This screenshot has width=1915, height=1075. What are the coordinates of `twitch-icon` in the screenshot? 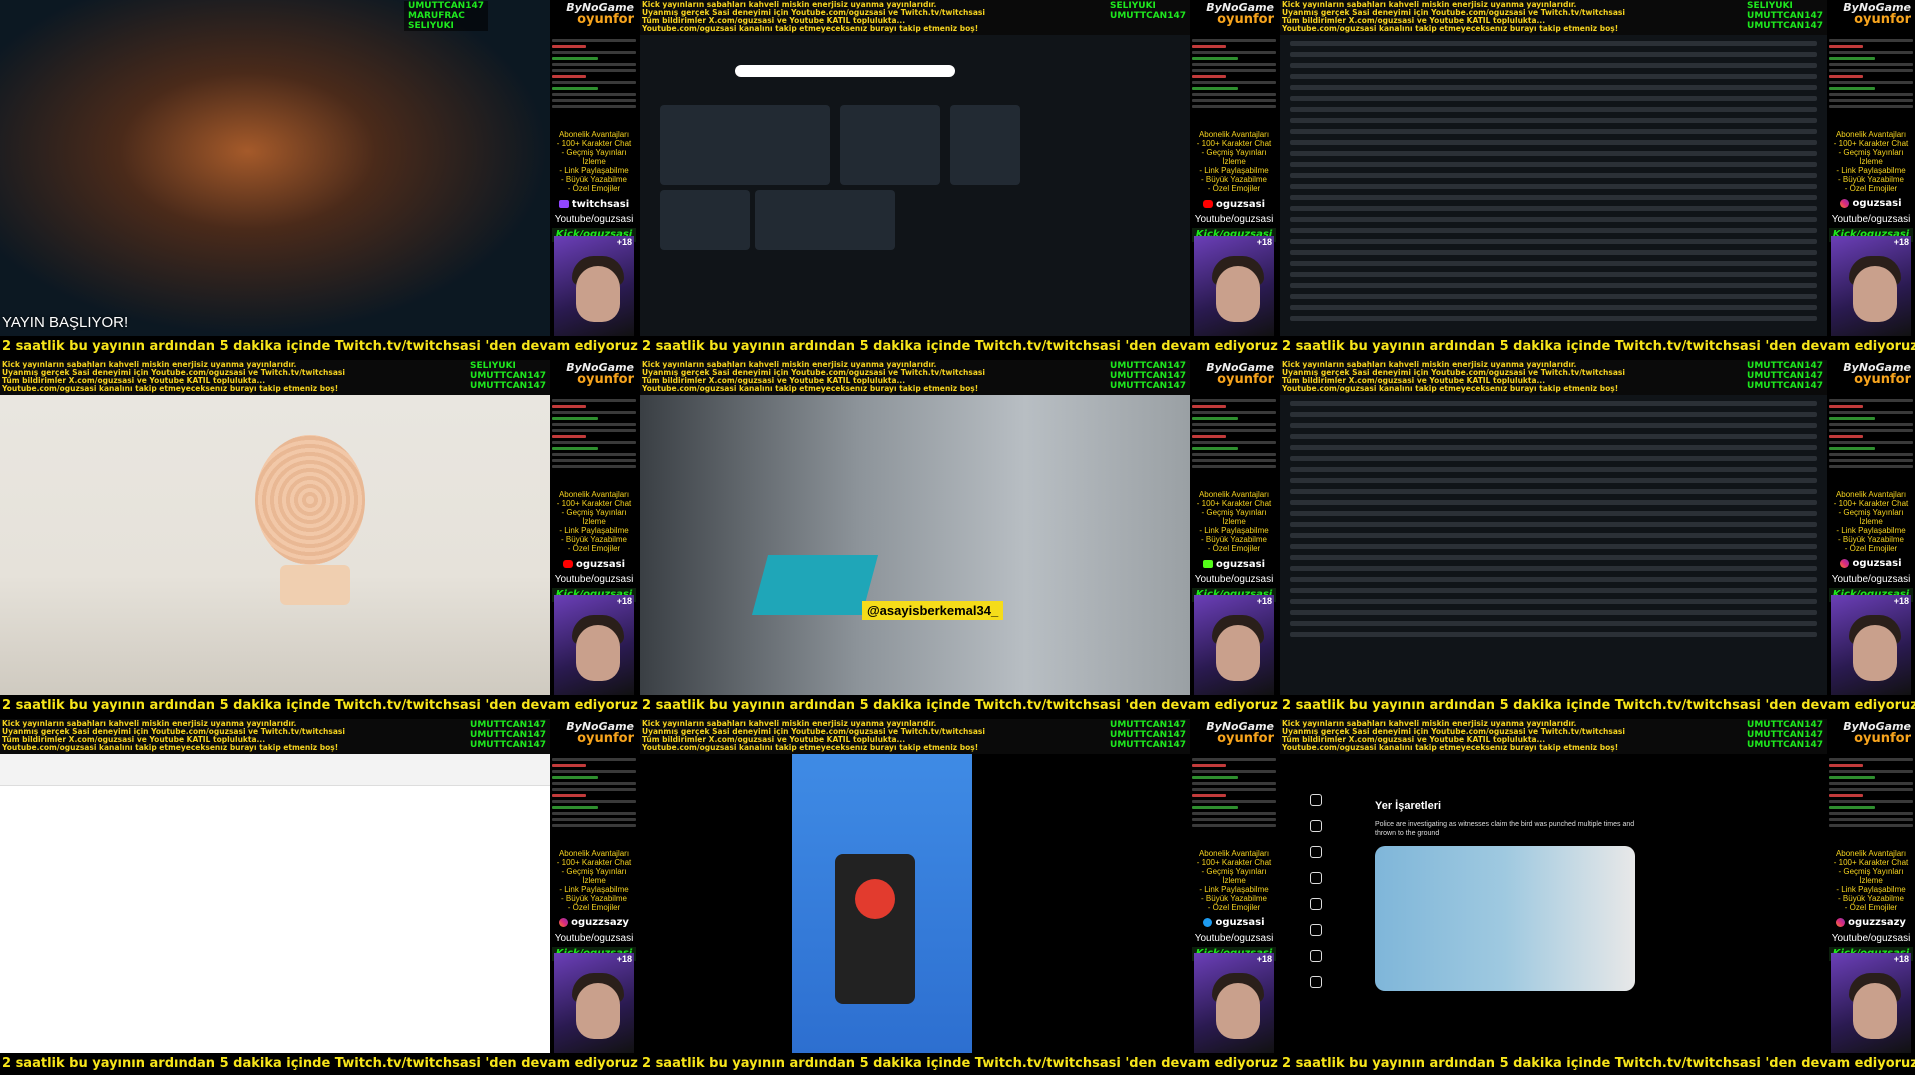 It's located at (563, 204).